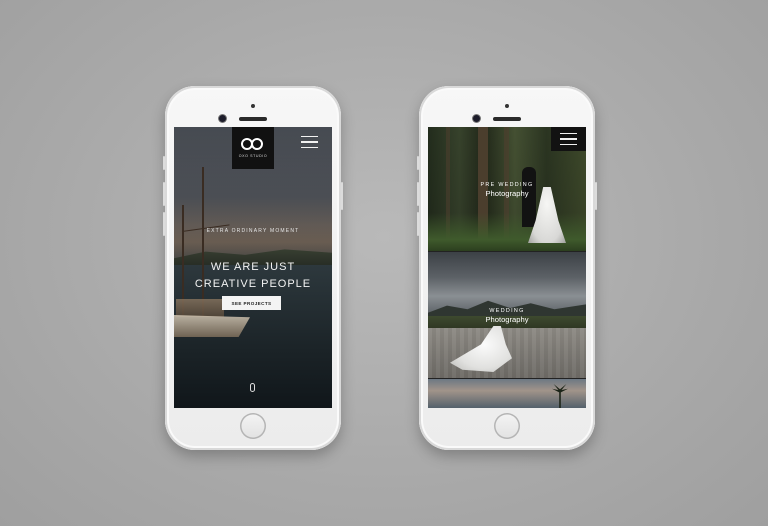 This screenshot has width=768, height=526. Describe the element at coordinates (253, 231) in the screenshot. I see `hero-tagline: EXTRA ORDINARY MOMENT` at that location.